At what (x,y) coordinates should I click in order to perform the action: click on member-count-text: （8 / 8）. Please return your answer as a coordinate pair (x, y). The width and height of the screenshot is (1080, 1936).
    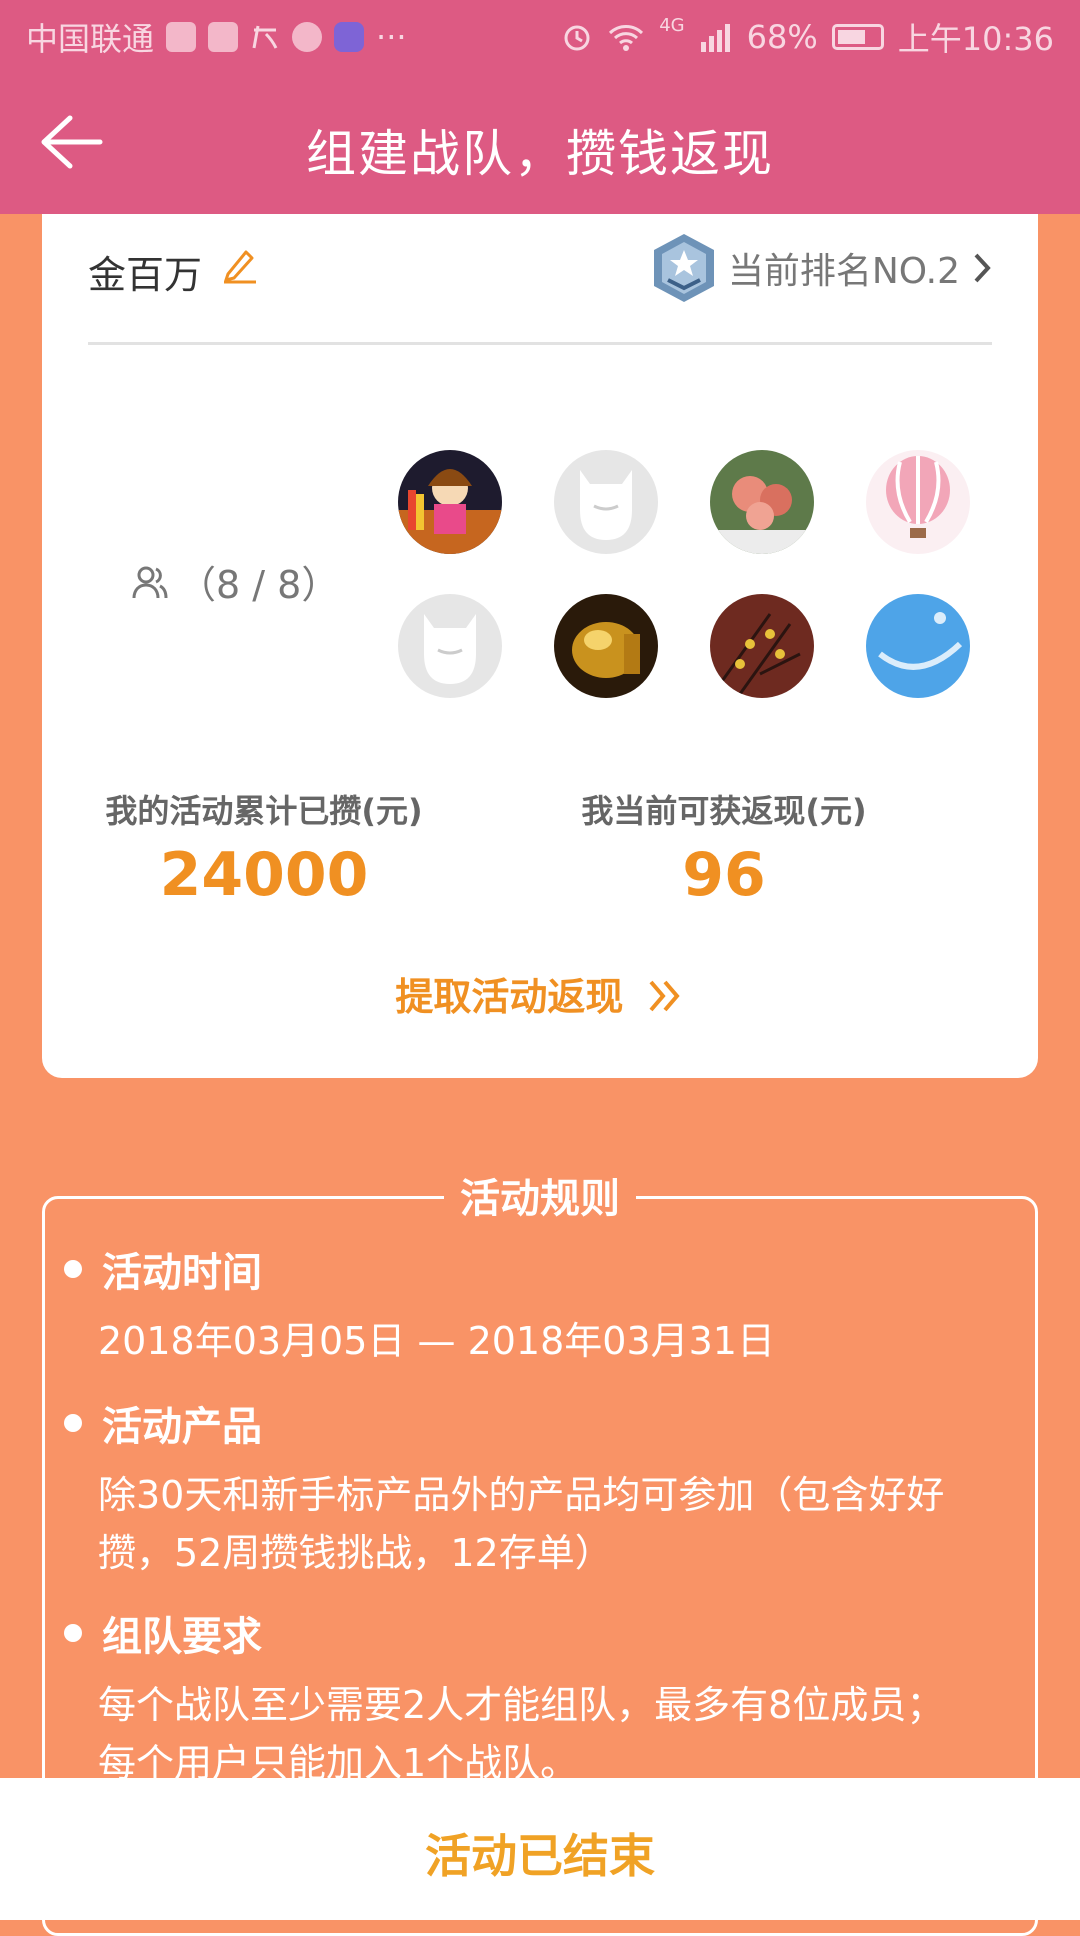
    Looking at the image, I should click on (259, 585).